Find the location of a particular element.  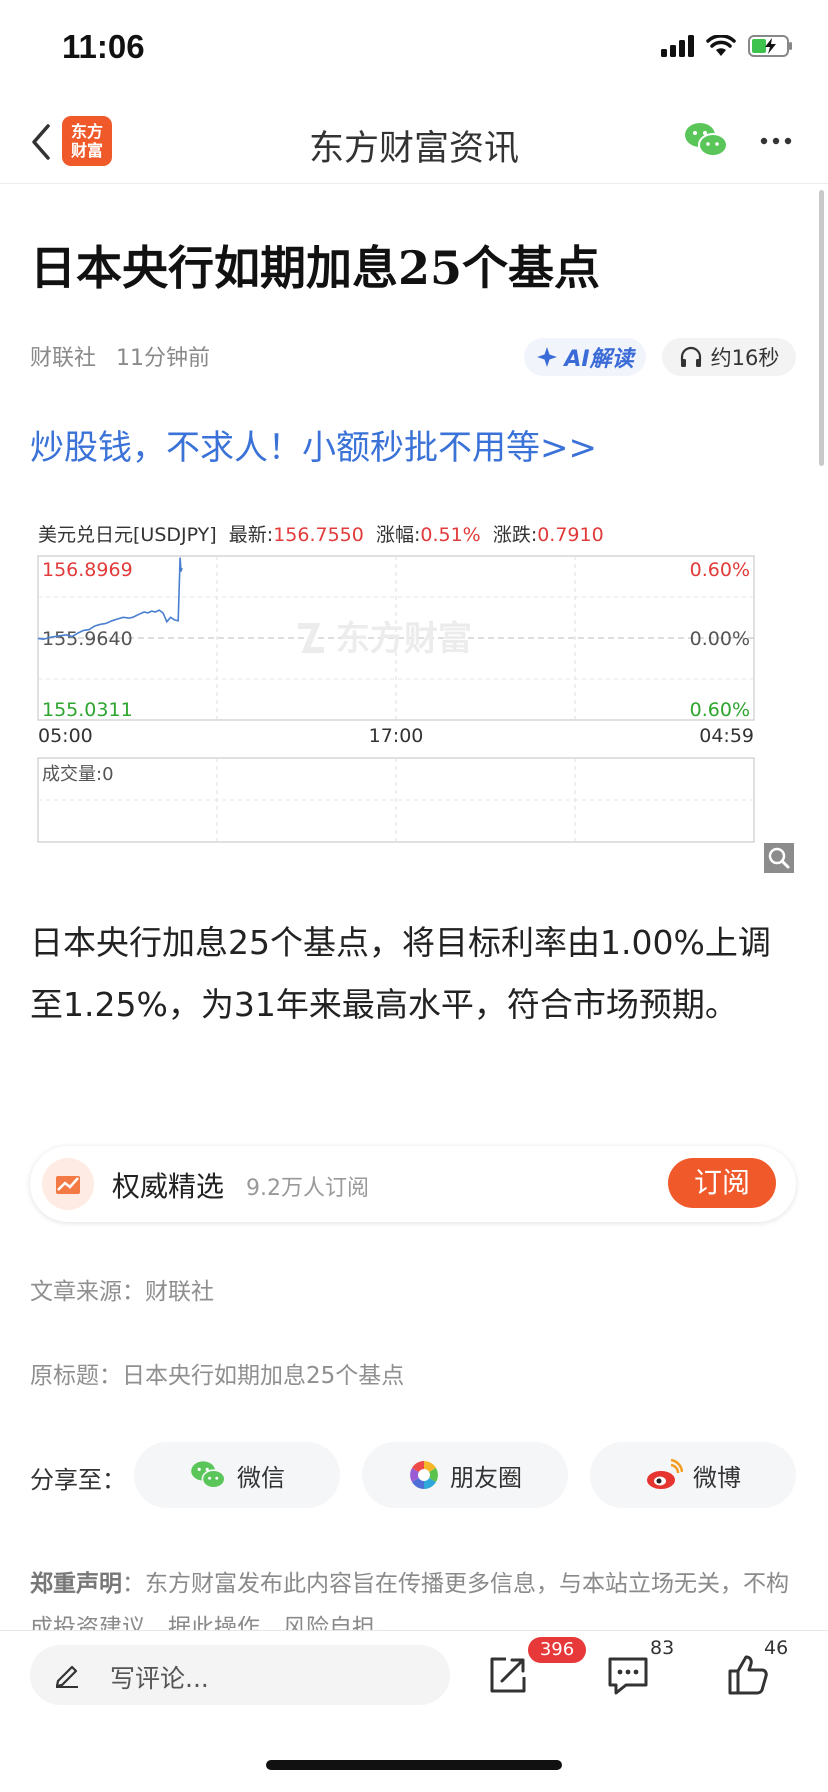

ai-interpret-label: AI解读 is located at coordinates (599, 359).